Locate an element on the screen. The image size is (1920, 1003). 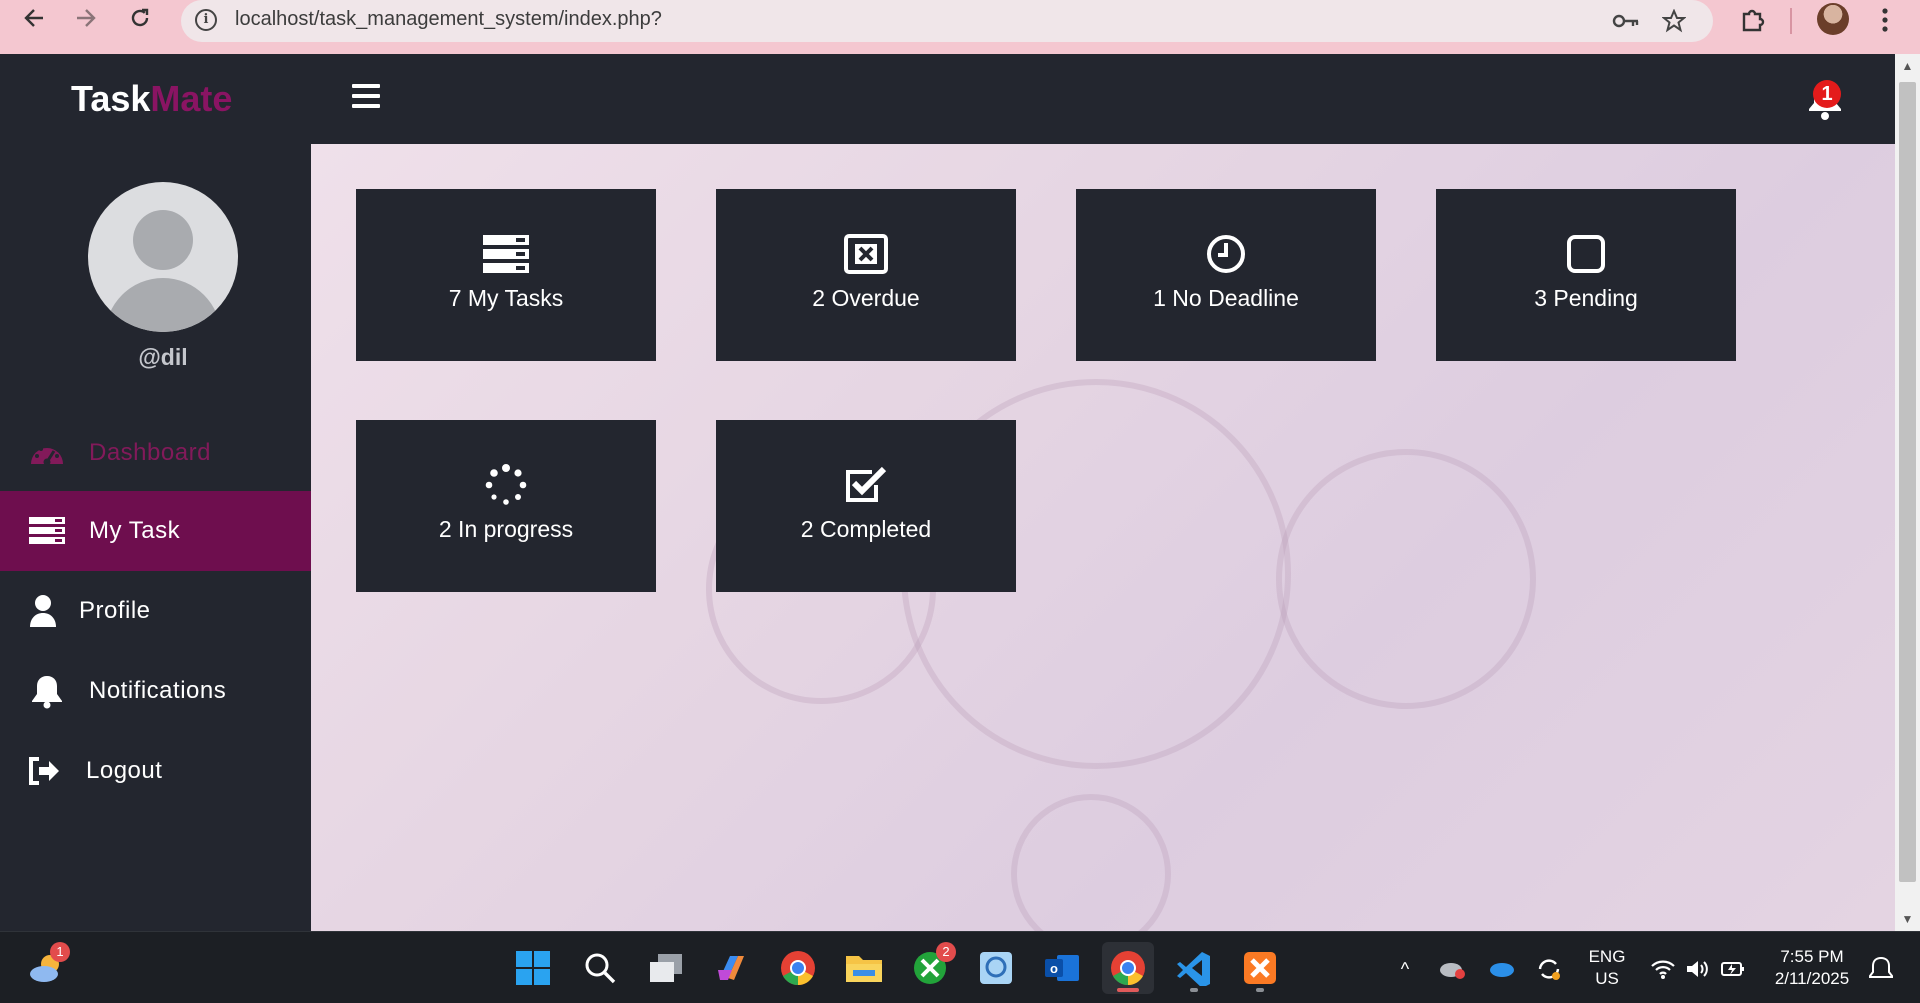
username-label: @dil is located at coordinates (163, 357).